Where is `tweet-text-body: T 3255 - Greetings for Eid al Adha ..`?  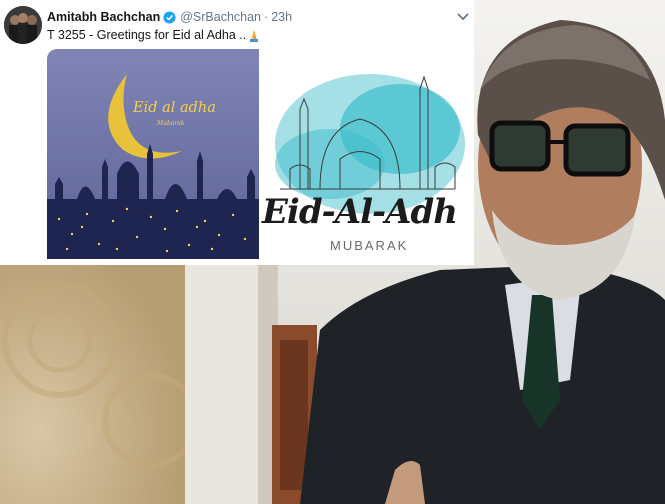 tweet-text-body: T 3255 - Greetings for Eid al Adha .. is located at coordinates (147, 35).